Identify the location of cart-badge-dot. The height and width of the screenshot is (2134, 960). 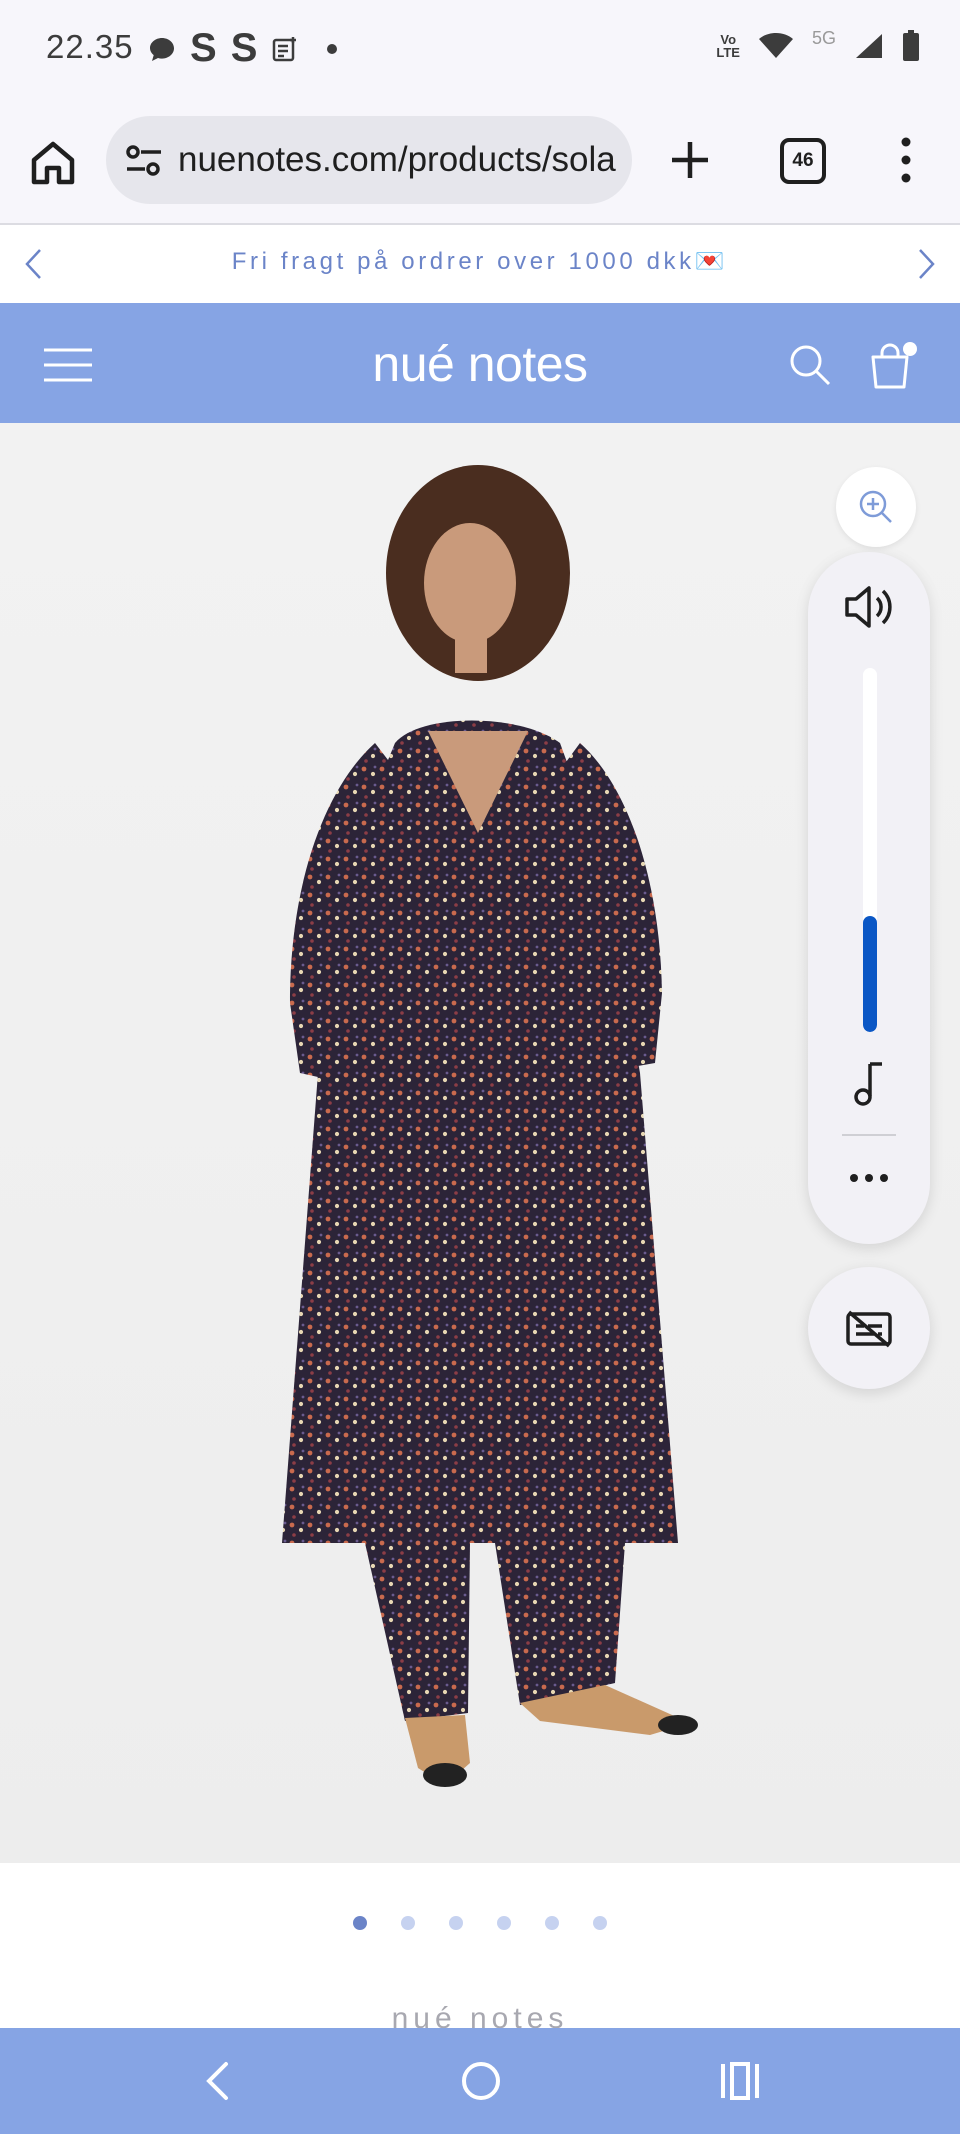
(910, 349).